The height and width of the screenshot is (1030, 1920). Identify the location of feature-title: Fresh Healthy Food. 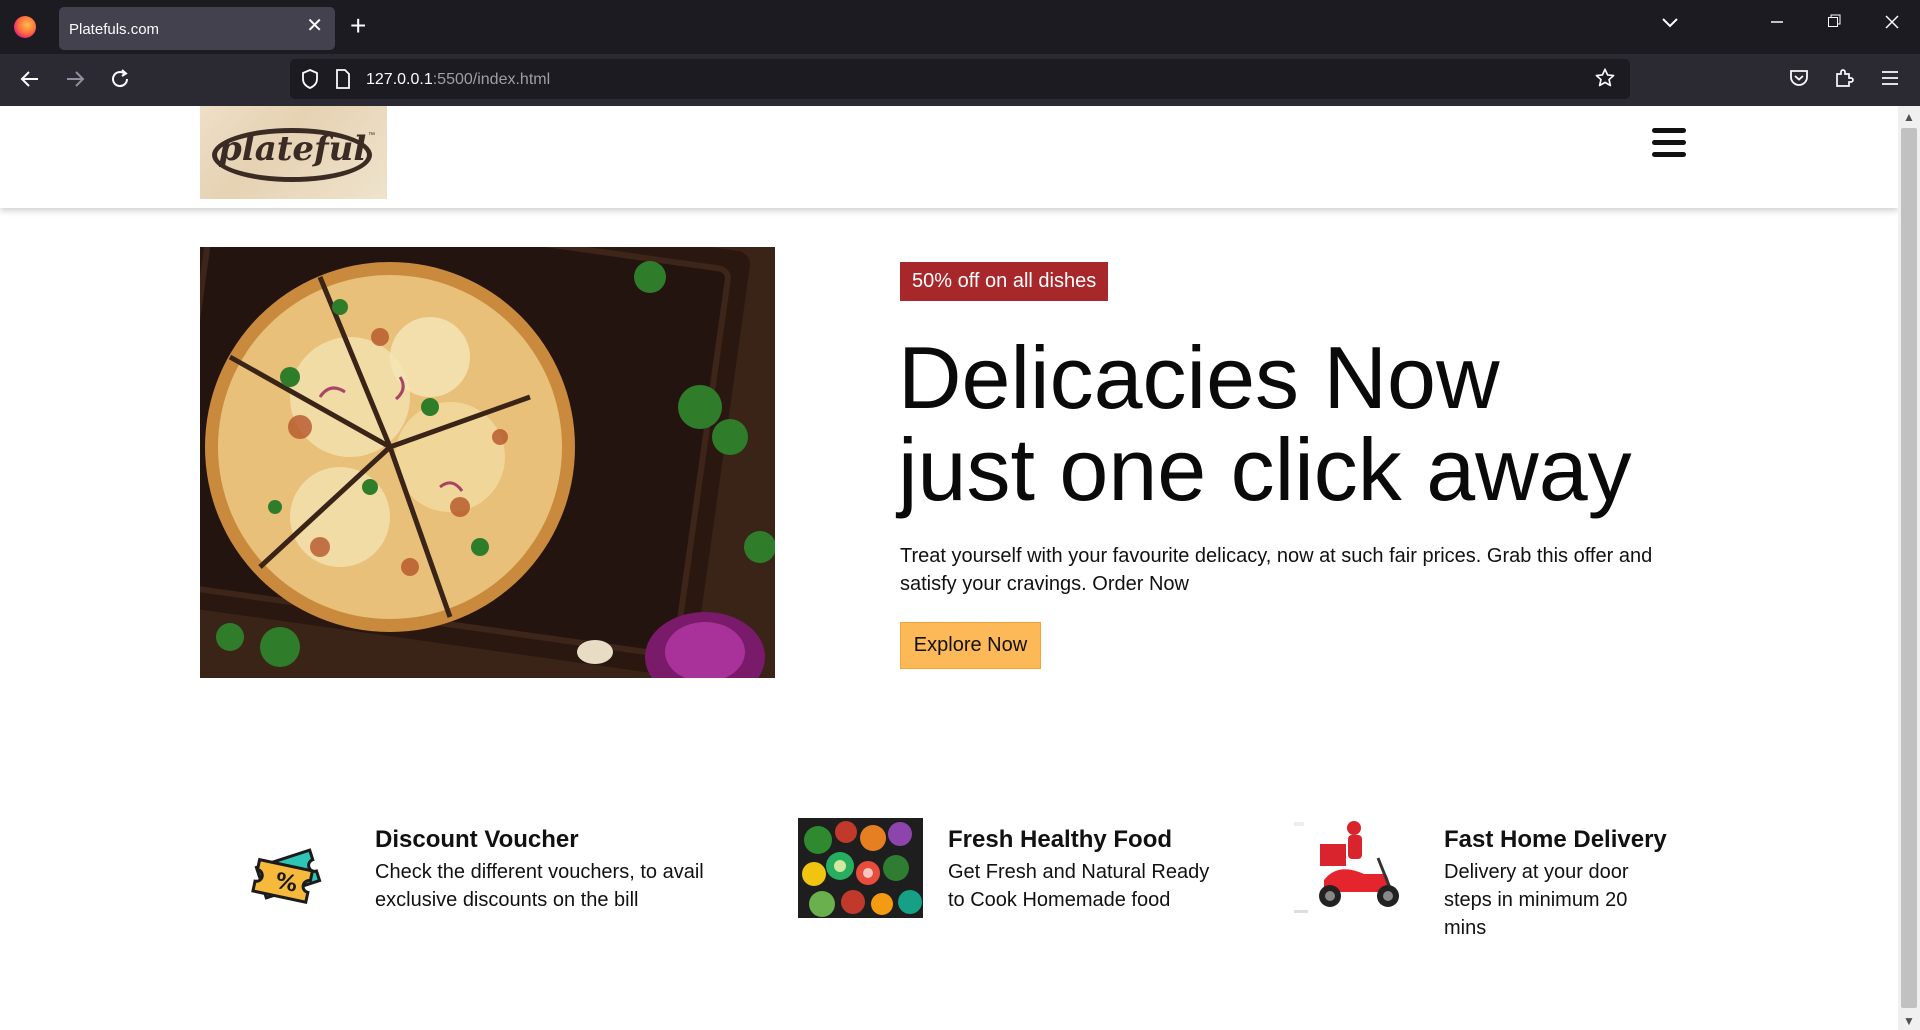
(1060, 839).